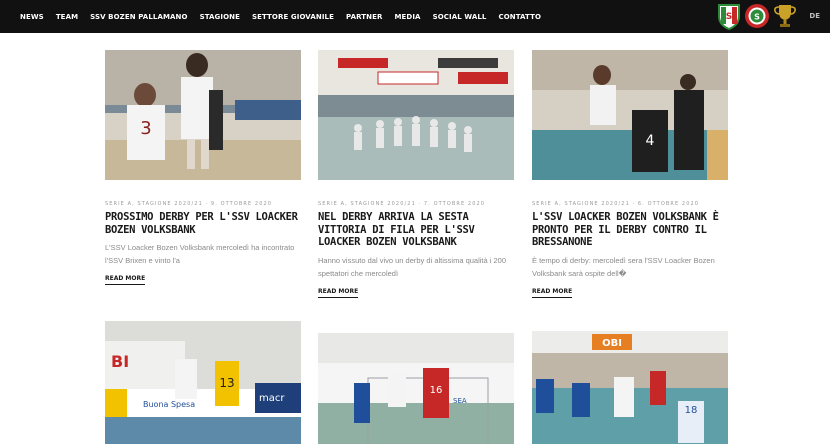 The image size is (830, 444). Describe the element at coordinates (32, 17) in the screenshot. I see `nav-news: NEWS` at that location.